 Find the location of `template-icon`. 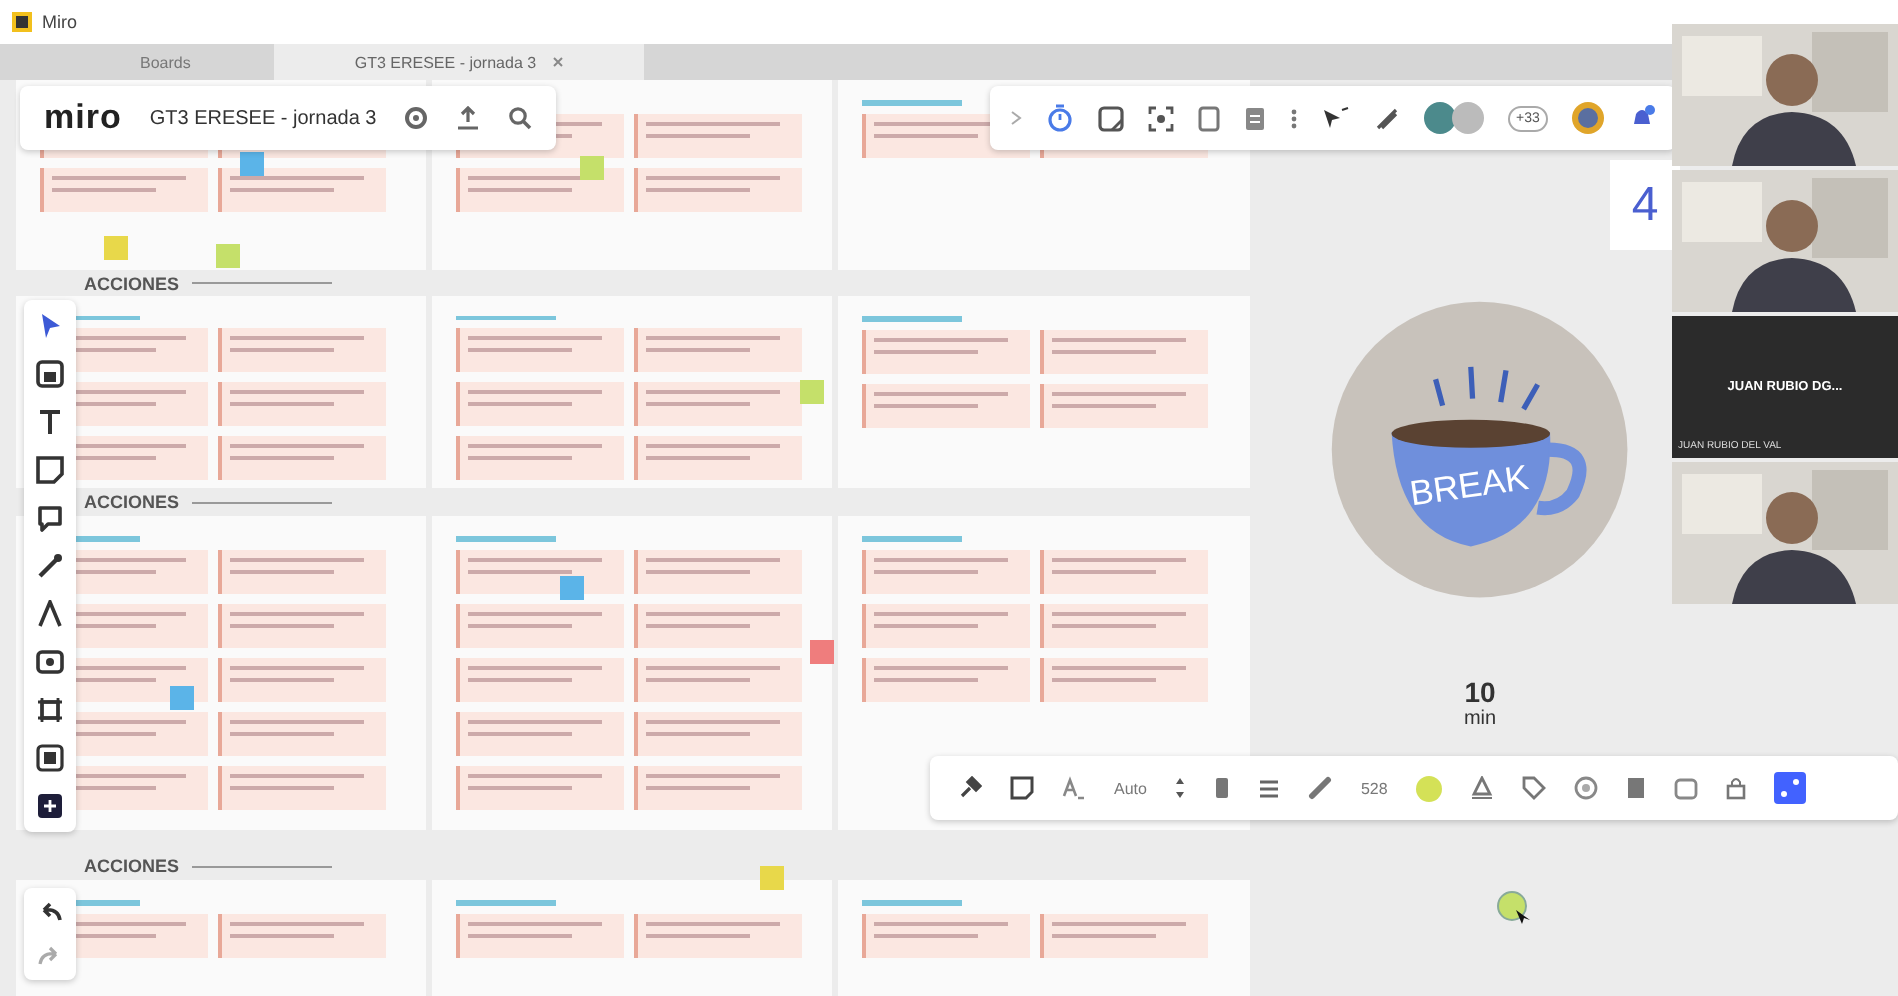

template-icon is located at coordinates (50, 662).